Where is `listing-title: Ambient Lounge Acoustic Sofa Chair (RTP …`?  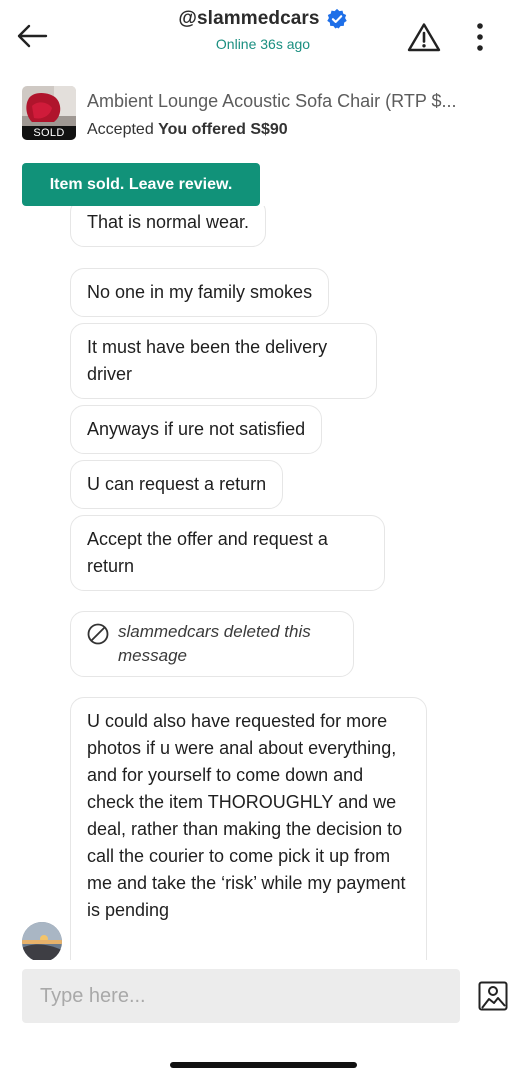 listing-title: Ambient Lounge Acoustic Sofa Chair (RTP … is located at coordinates (272, 101).